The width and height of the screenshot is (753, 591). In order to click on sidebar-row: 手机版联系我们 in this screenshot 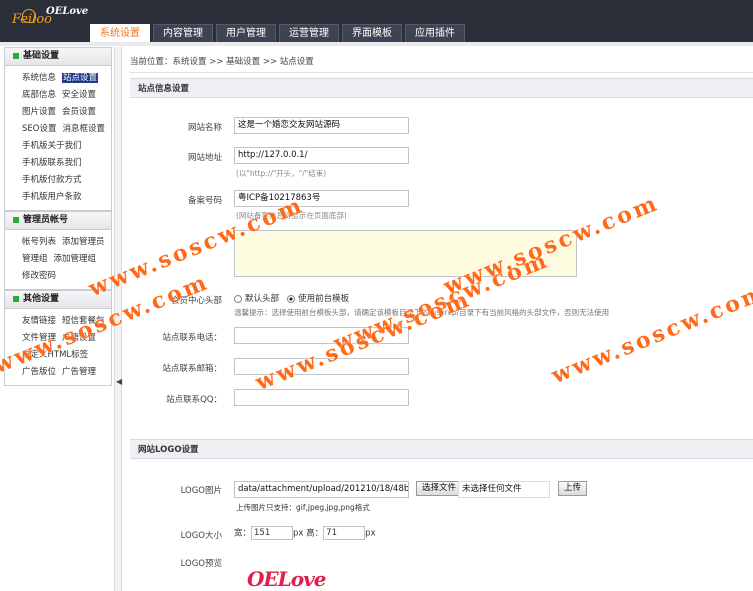, I will do `click(66, 163)`.